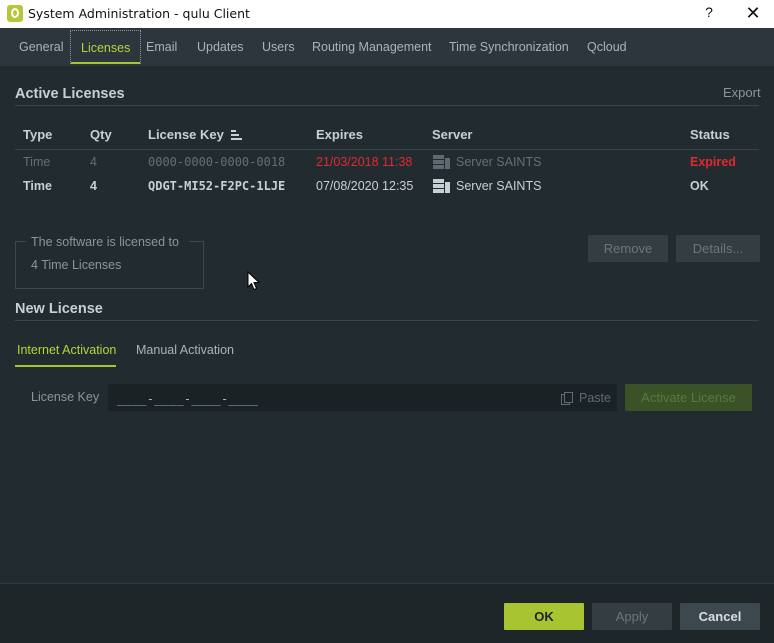 The height and width of the screenshot is (643, 774). What do you see at coordinates (37, 134) in the screenshot?
I see `column-header-type: Type` at bounding box center [37, 134].